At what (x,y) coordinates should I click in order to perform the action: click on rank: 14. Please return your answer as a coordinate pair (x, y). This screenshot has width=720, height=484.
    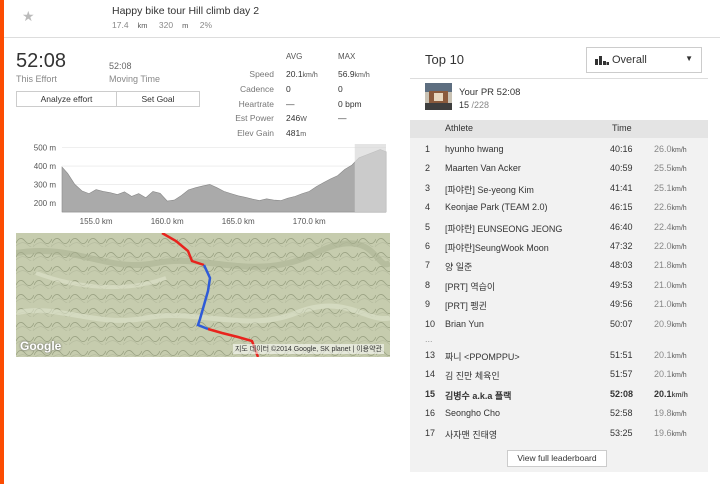
    Looking at the image, I should click on (430, 374).